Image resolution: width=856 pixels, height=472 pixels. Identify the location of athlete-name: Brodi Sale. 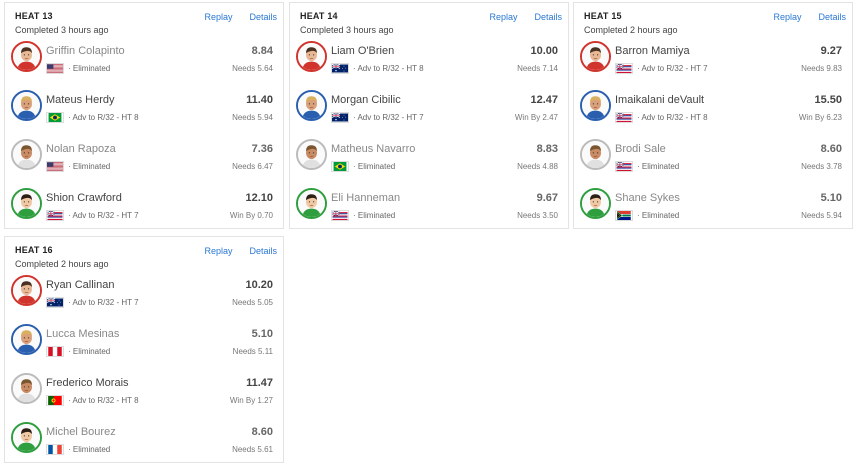
(640, 149).